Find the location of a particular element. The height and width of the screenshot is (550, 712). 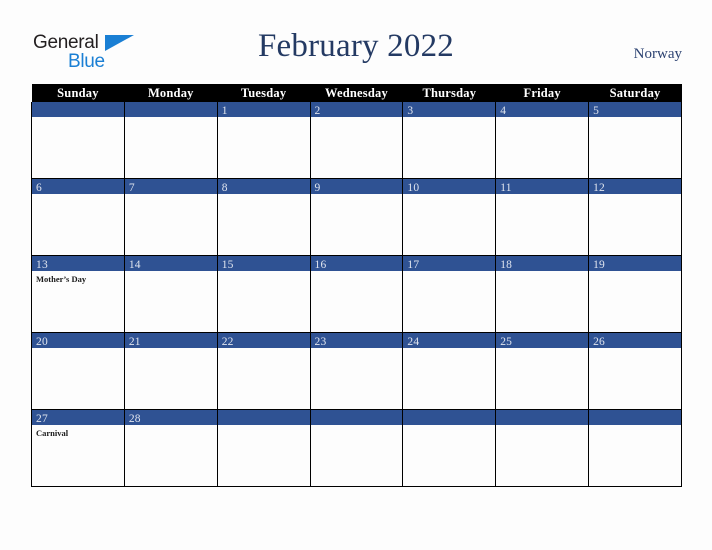

day-header-thursday: Thursday is located at coordinates (449, 93).